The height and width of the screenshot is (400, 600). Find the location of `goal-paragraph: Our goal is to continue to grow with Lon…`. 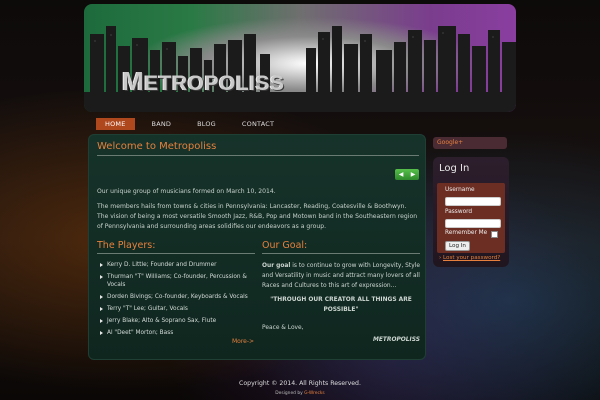

goal-paragraph: Our goal is to continue to grow with Lon… is located at coordinates (341, 276).